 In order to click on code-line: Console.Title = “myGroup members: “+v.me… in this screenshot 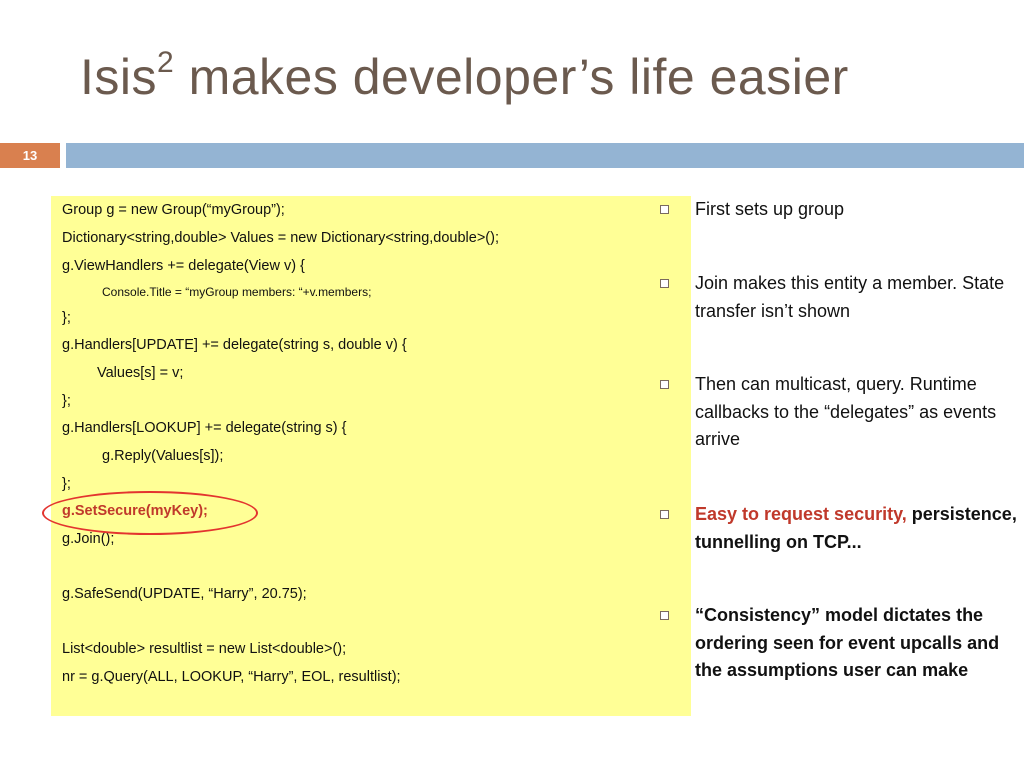, I will do `click(237, 292)`.